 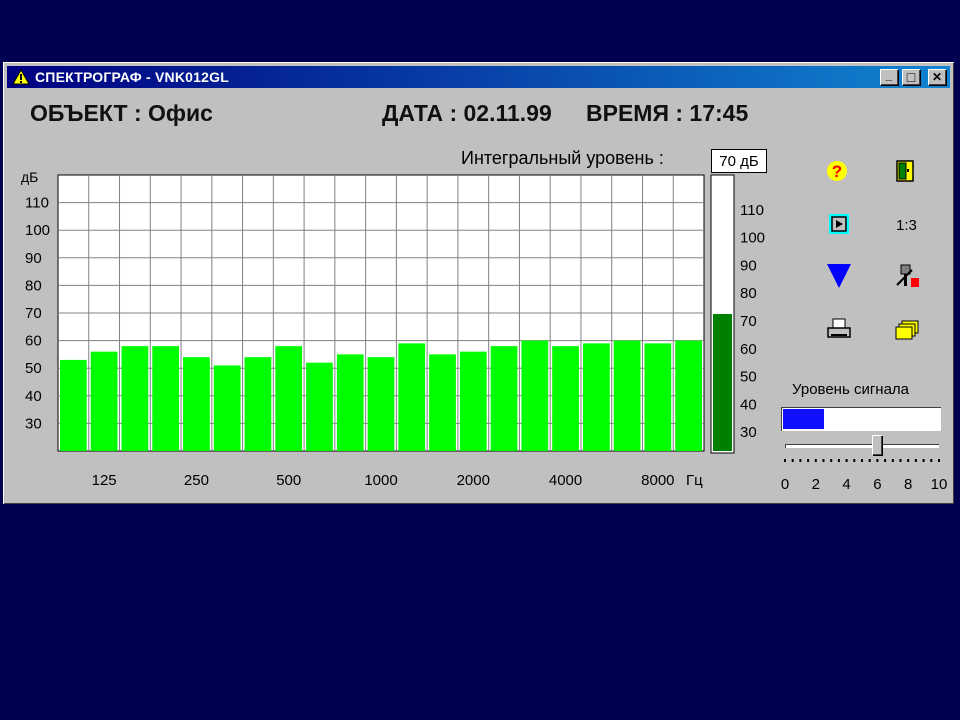 What do you see at coordinates (785, 484) in the screenshot?
I see `slider-scale-label: 0` at bounding box center [785, 484].